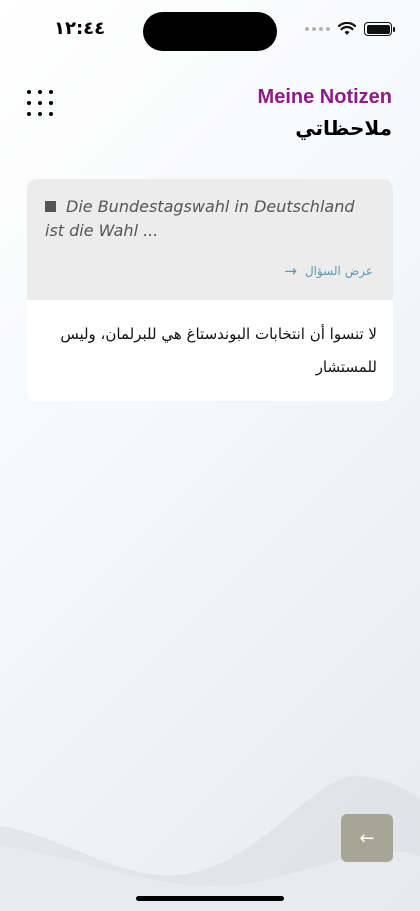  I want to click on status-bar: ١٢:٤٤, so click(210, 30).